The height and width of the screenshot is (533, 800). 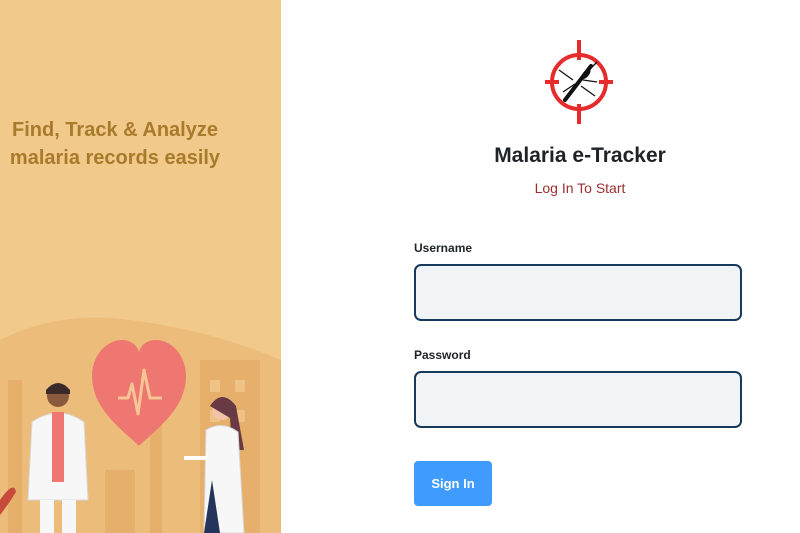 I want to click on sign-in-button: Sign In, so click(x=453, y=483).